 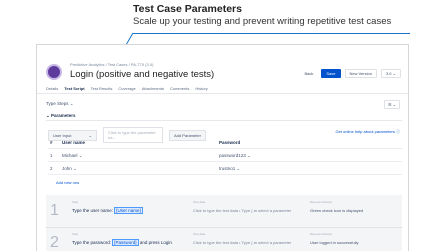 What do you see at coordinates (153, 88) in the screenshot?
I see `tab-attachments: Attachments` at bounding box center [153, 88].